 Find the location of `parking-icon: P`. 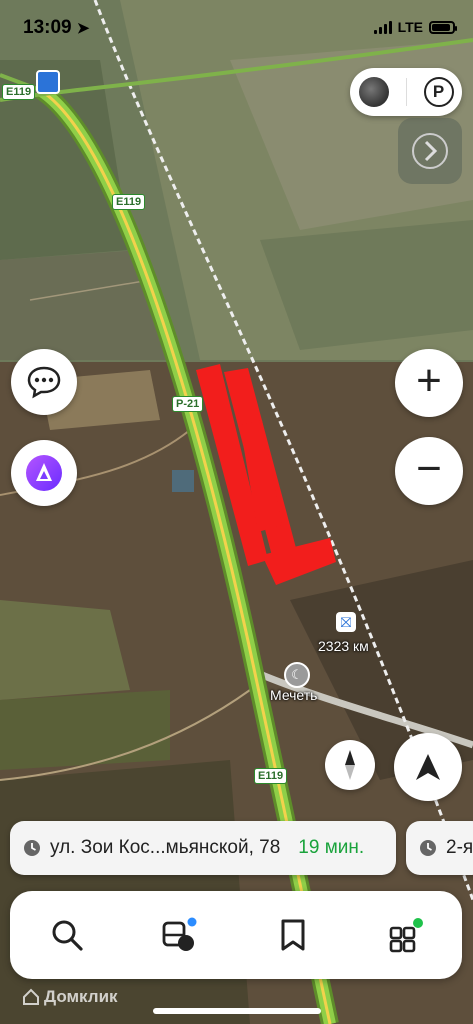

parking-icon: P is located at coordinates (438, 92).